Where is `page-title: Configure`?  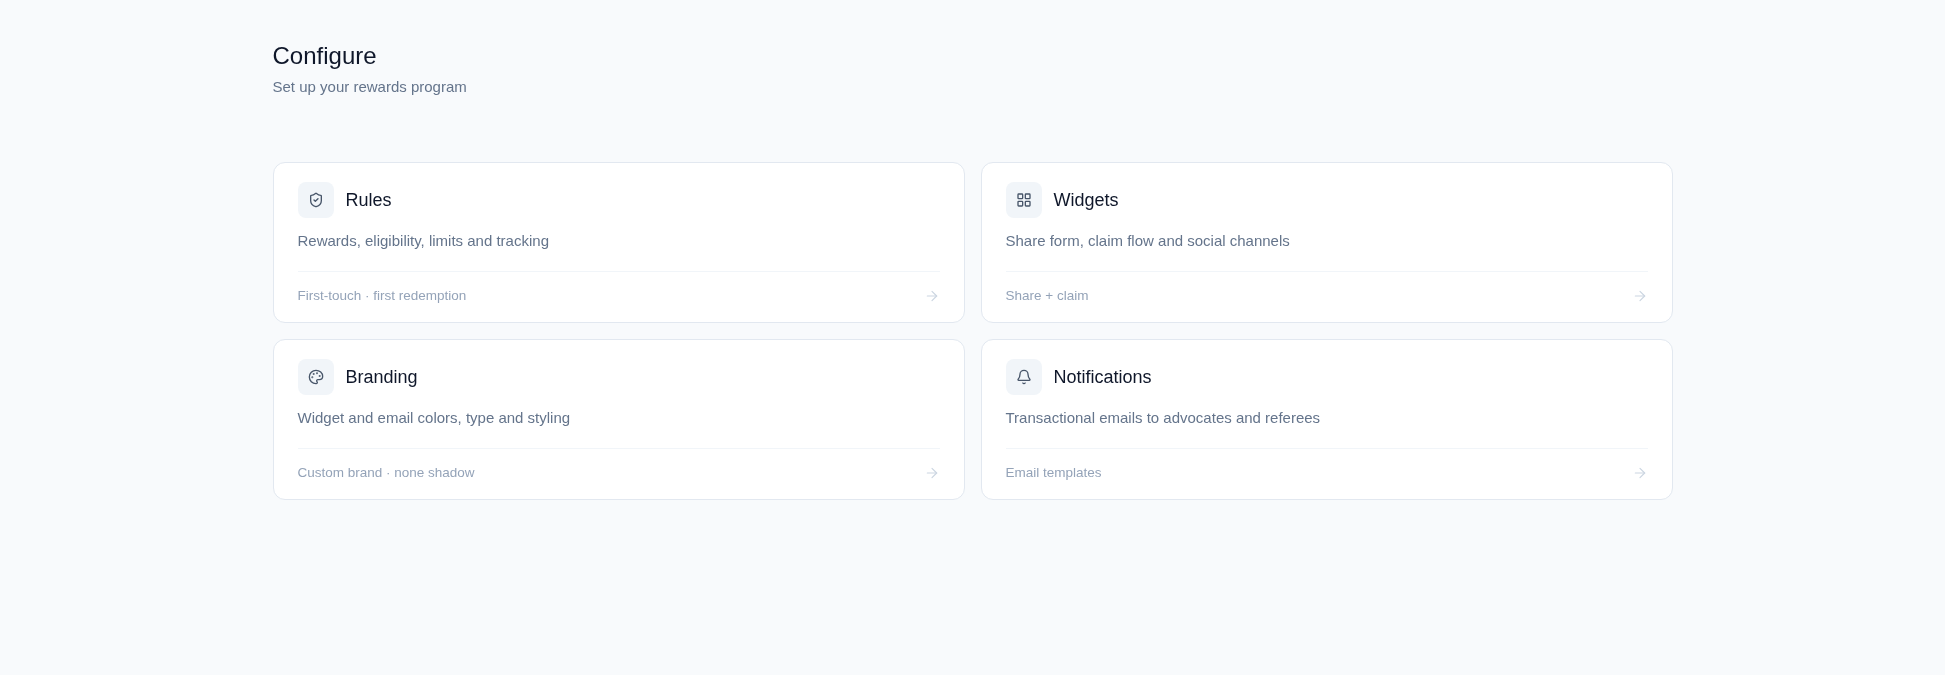 page-title: Configure is located at coordinates (324, 56).